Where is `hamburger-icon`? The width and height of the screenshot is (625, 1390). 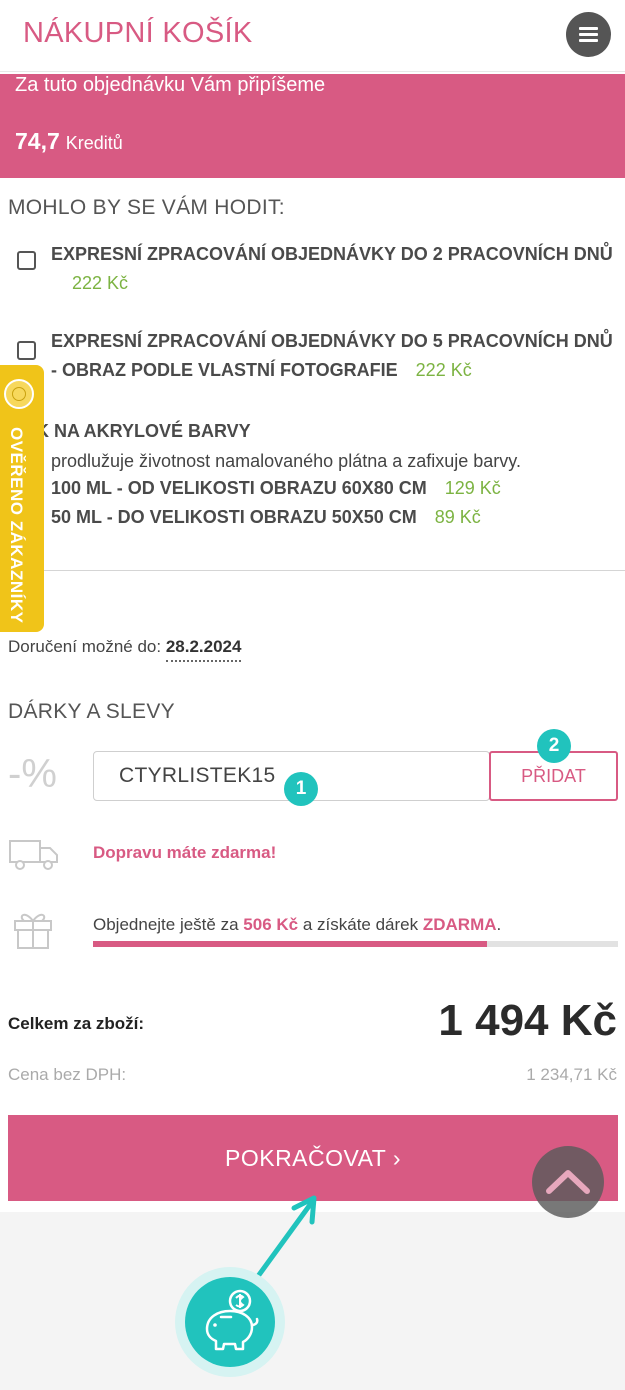
hamburger-icon is located at coordinates (588, 34).